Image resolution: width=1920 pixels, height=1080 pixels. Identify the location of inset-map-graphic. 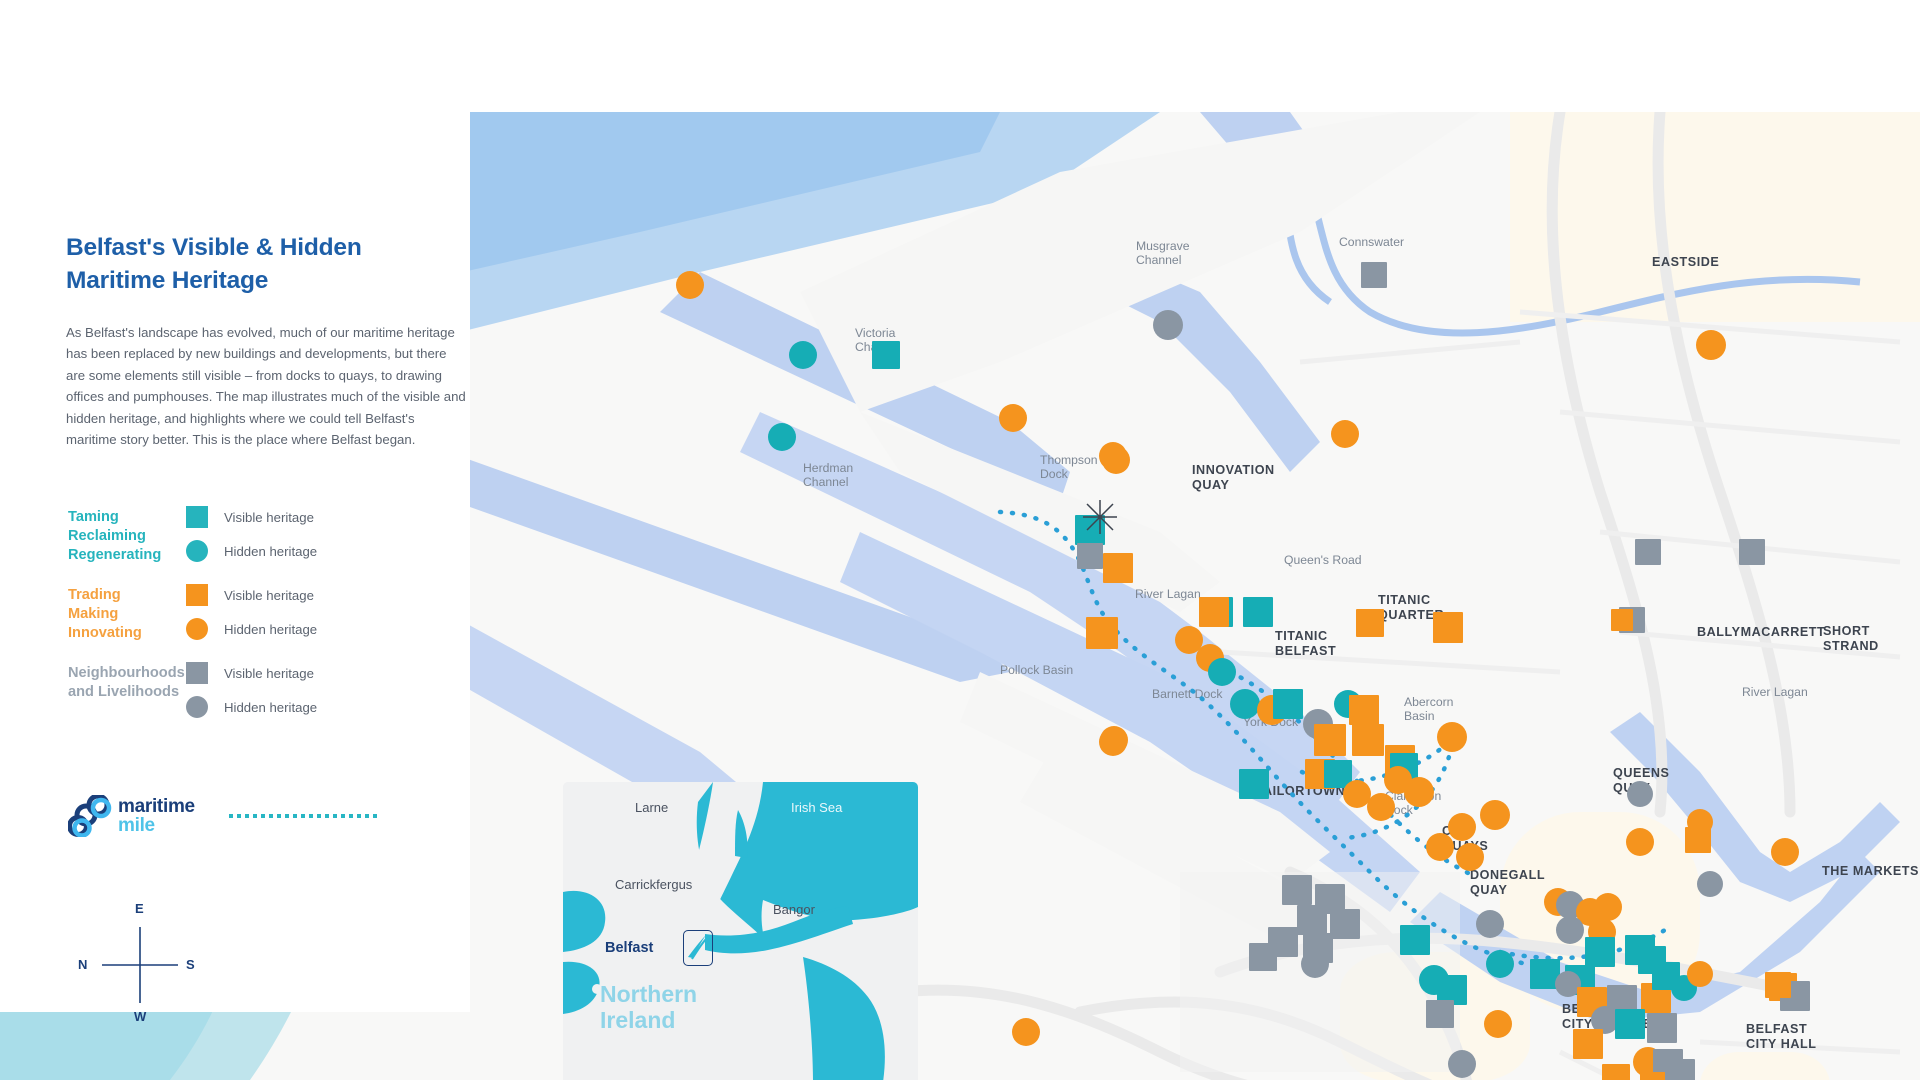
(740, 931).